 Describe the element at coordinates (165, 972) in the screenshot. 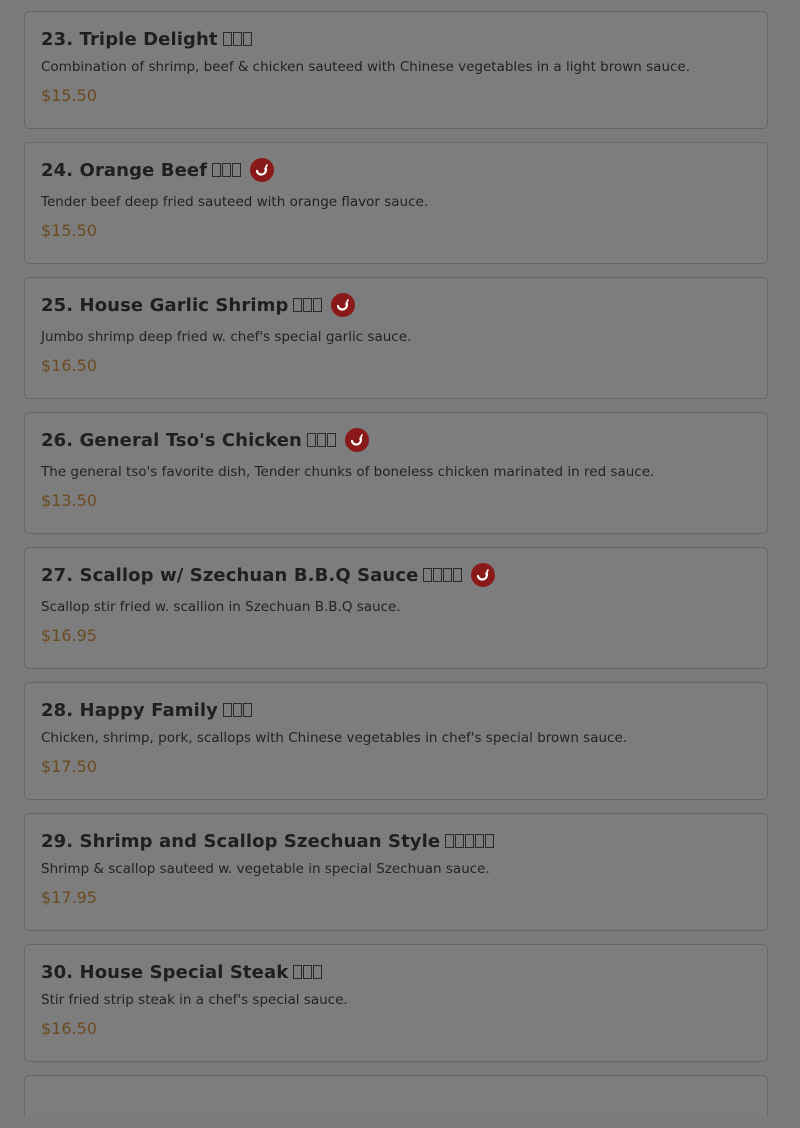

I see `menu-item-title: 30. House Special Steak` at that location.